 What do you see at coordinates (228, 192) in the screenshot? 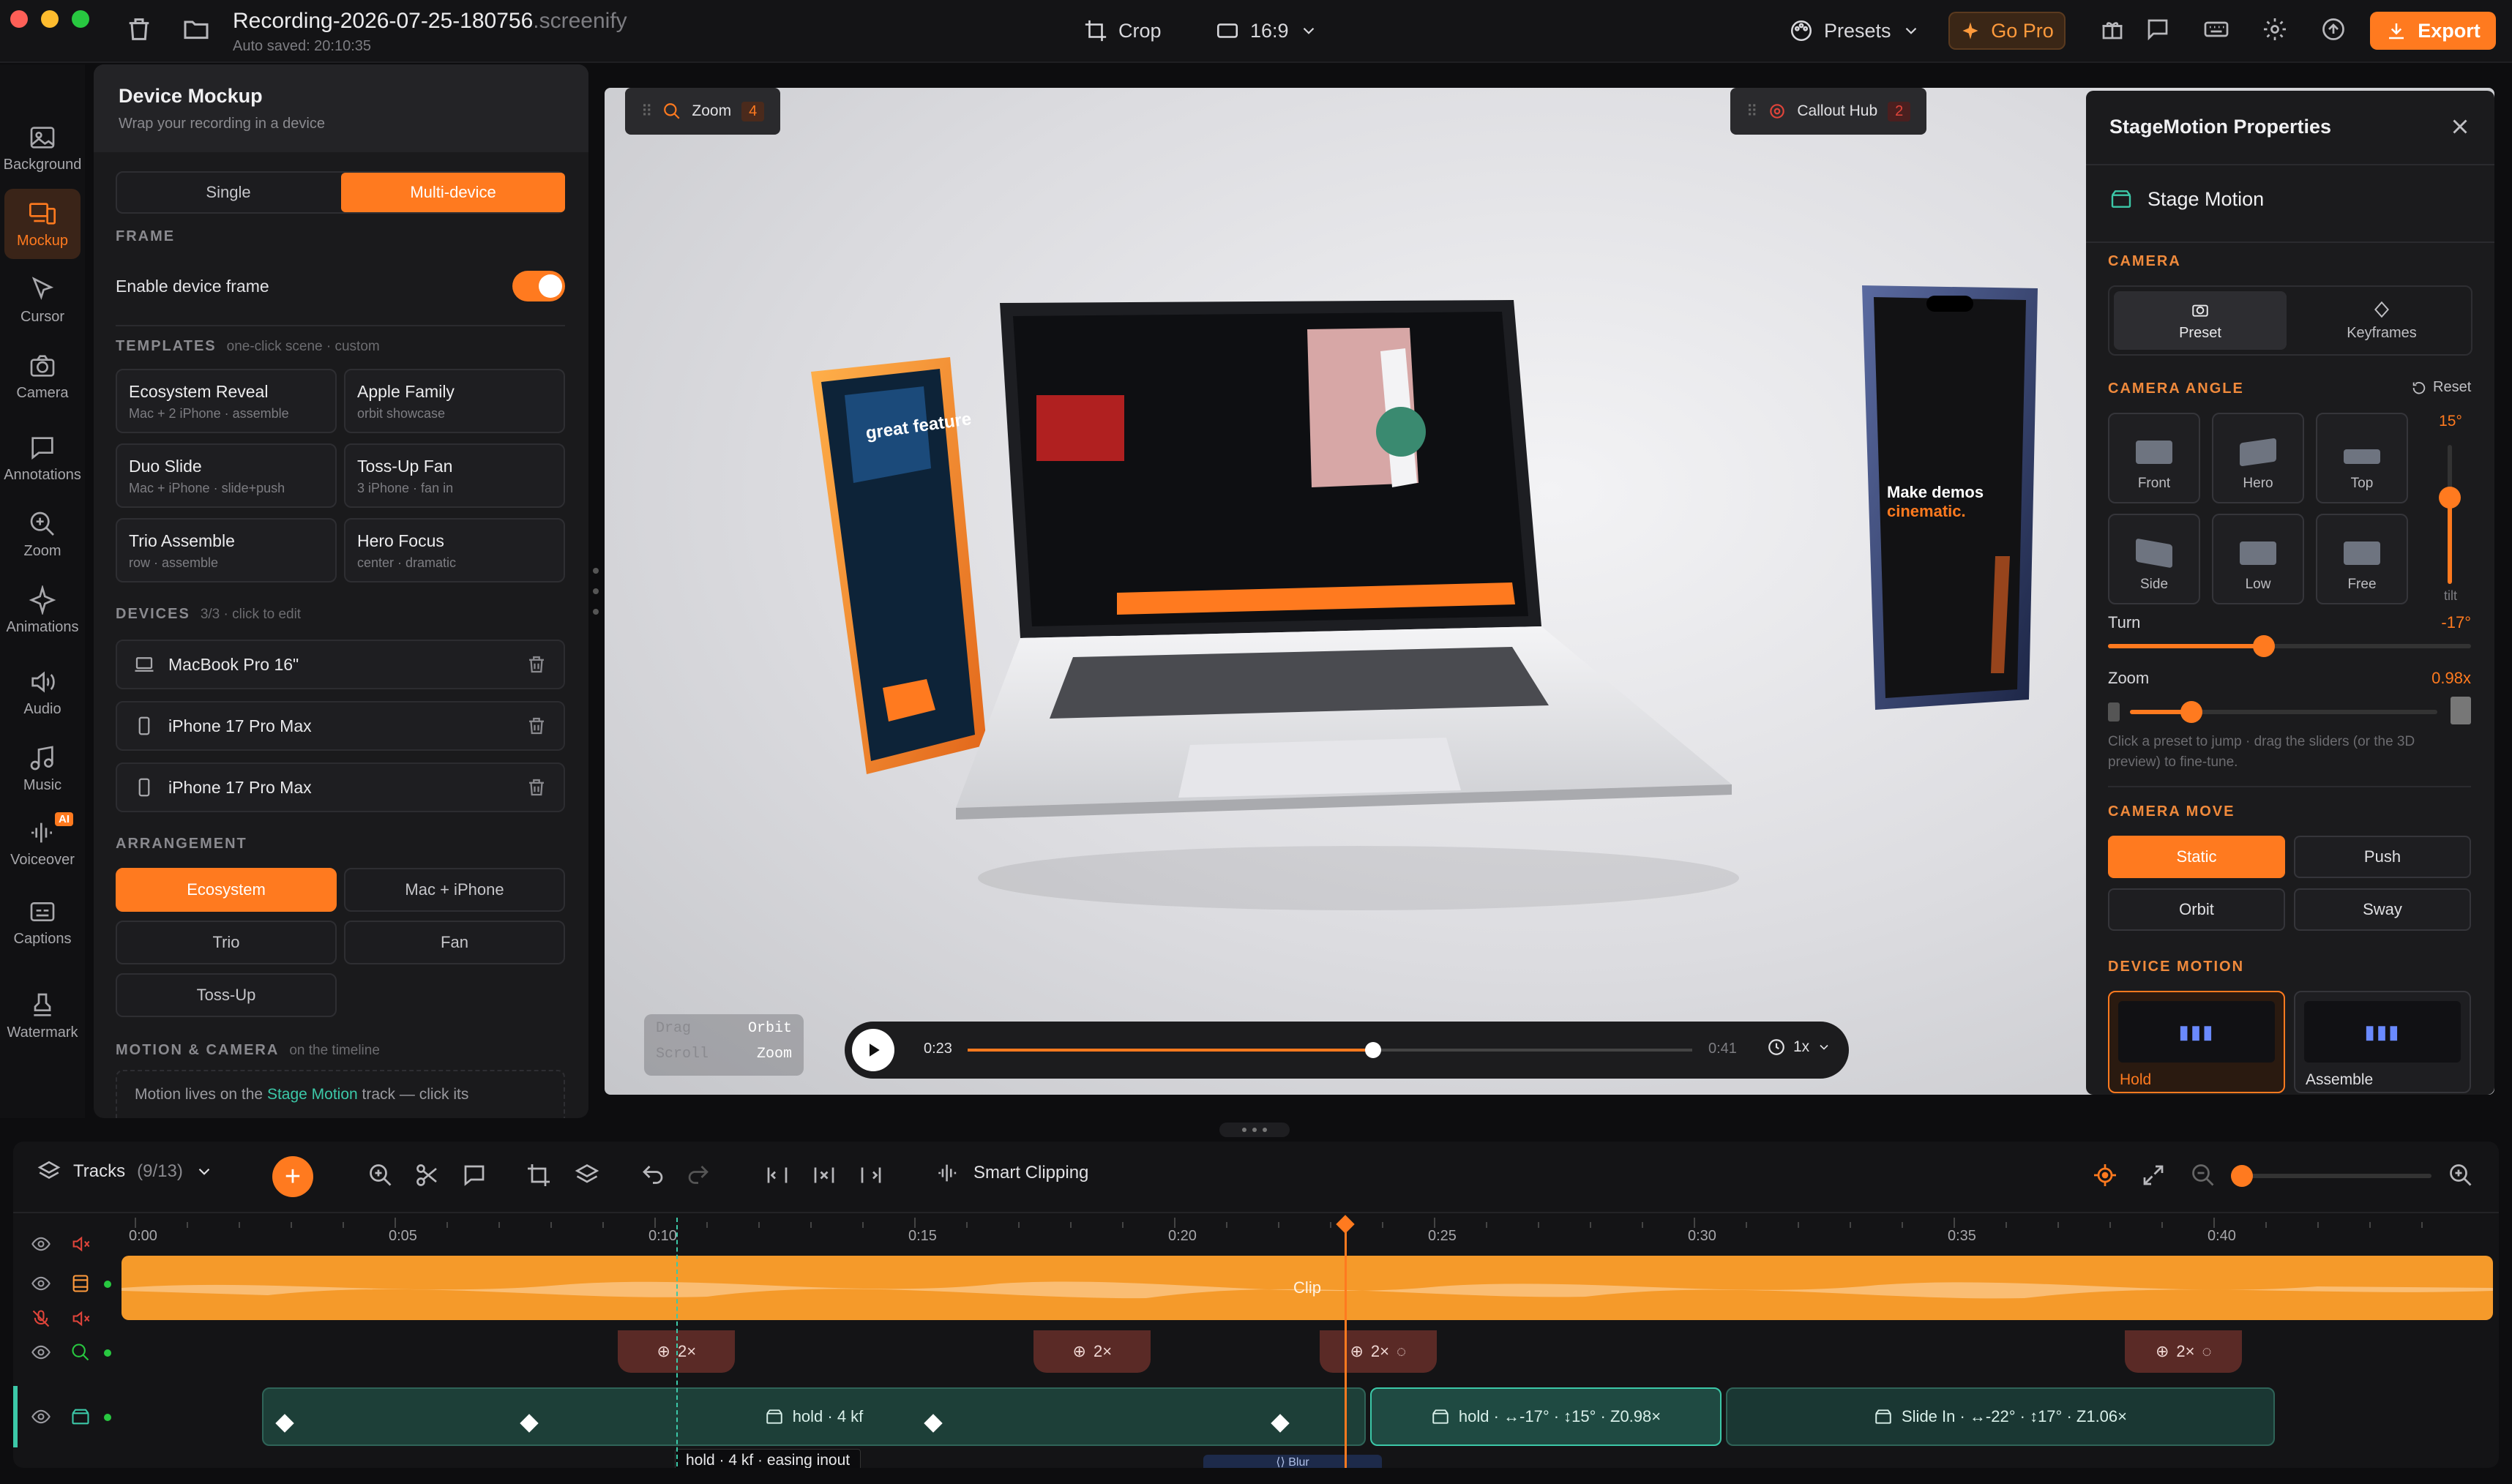
I see `mode-single-tab: Single` at bounding box center [228, 192].